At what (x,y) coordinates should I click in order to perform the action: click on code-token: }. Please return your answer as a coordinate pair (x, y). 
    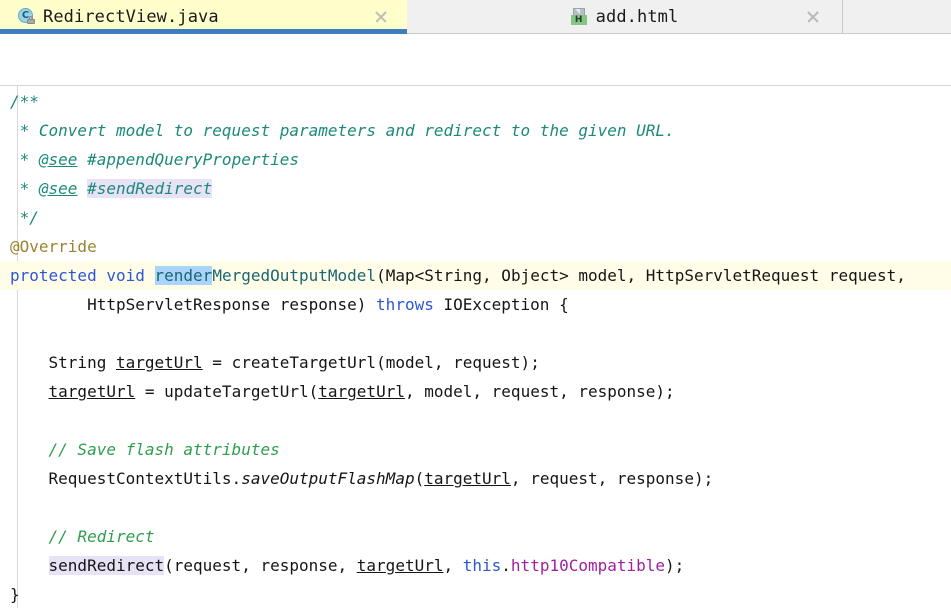
    Looking at the image, I should click on (15, 594).